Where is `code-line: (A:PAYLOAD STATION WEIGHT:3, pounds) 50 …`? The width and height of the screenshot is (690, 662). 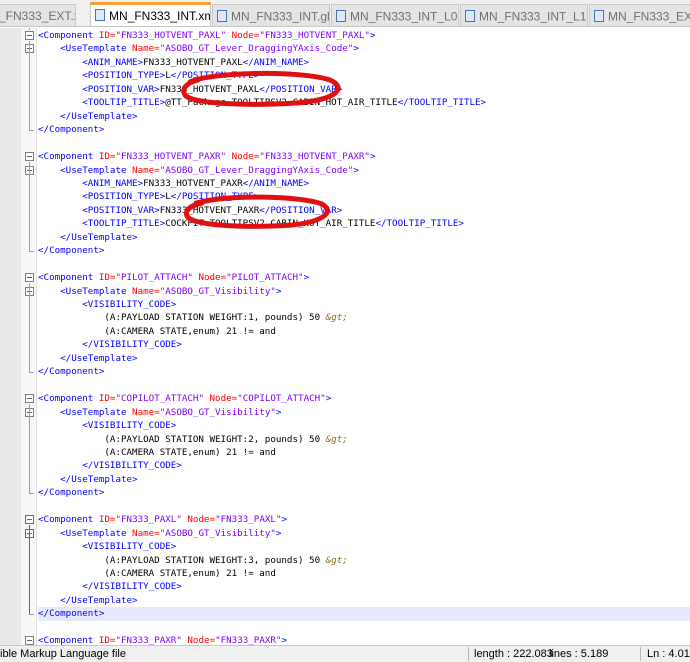
code-line: (A:PAYLOAD STATION WEIGHT:3, pounds) 50 … is located at coordinates (193, 560).